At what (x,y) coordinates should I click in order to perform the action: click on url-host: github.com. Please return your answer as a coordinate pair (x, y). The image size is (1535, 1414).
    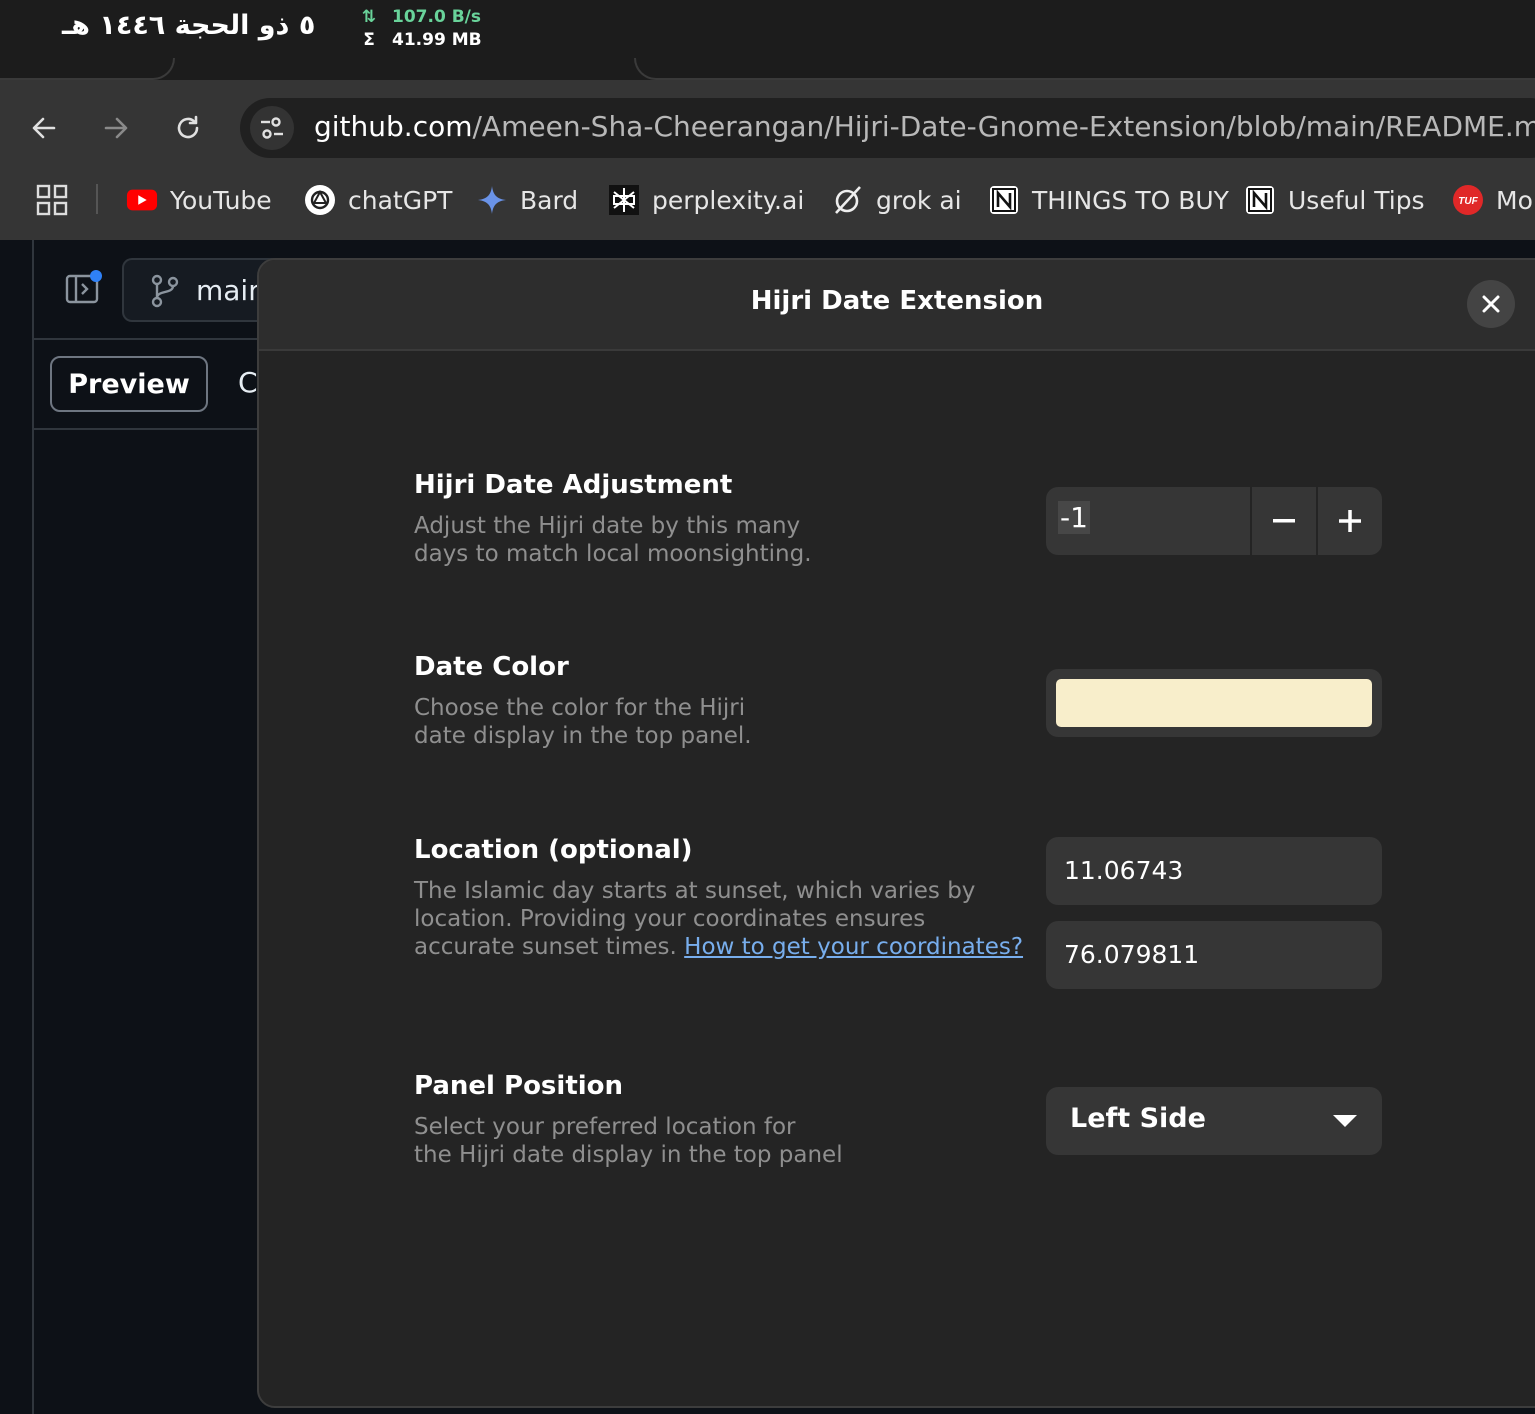
    Looking at the image, I should click on (393, 126).